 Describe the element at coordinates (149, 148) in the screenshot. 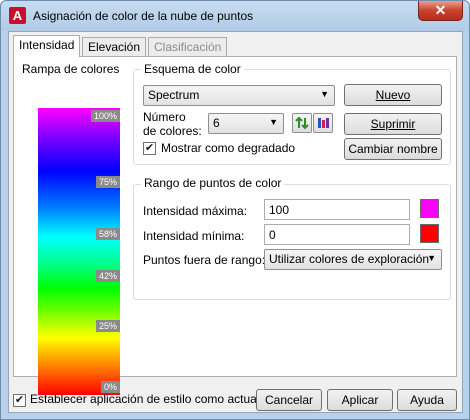

I see `gradient-checkbox: ✔` at that location.